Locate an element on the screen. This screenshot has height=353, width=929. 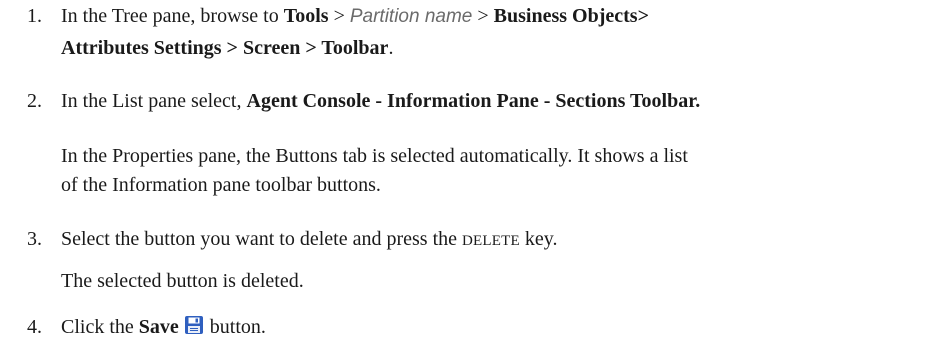
step-text: In the Tree pane, browse to is located at coordinates (170, 16).